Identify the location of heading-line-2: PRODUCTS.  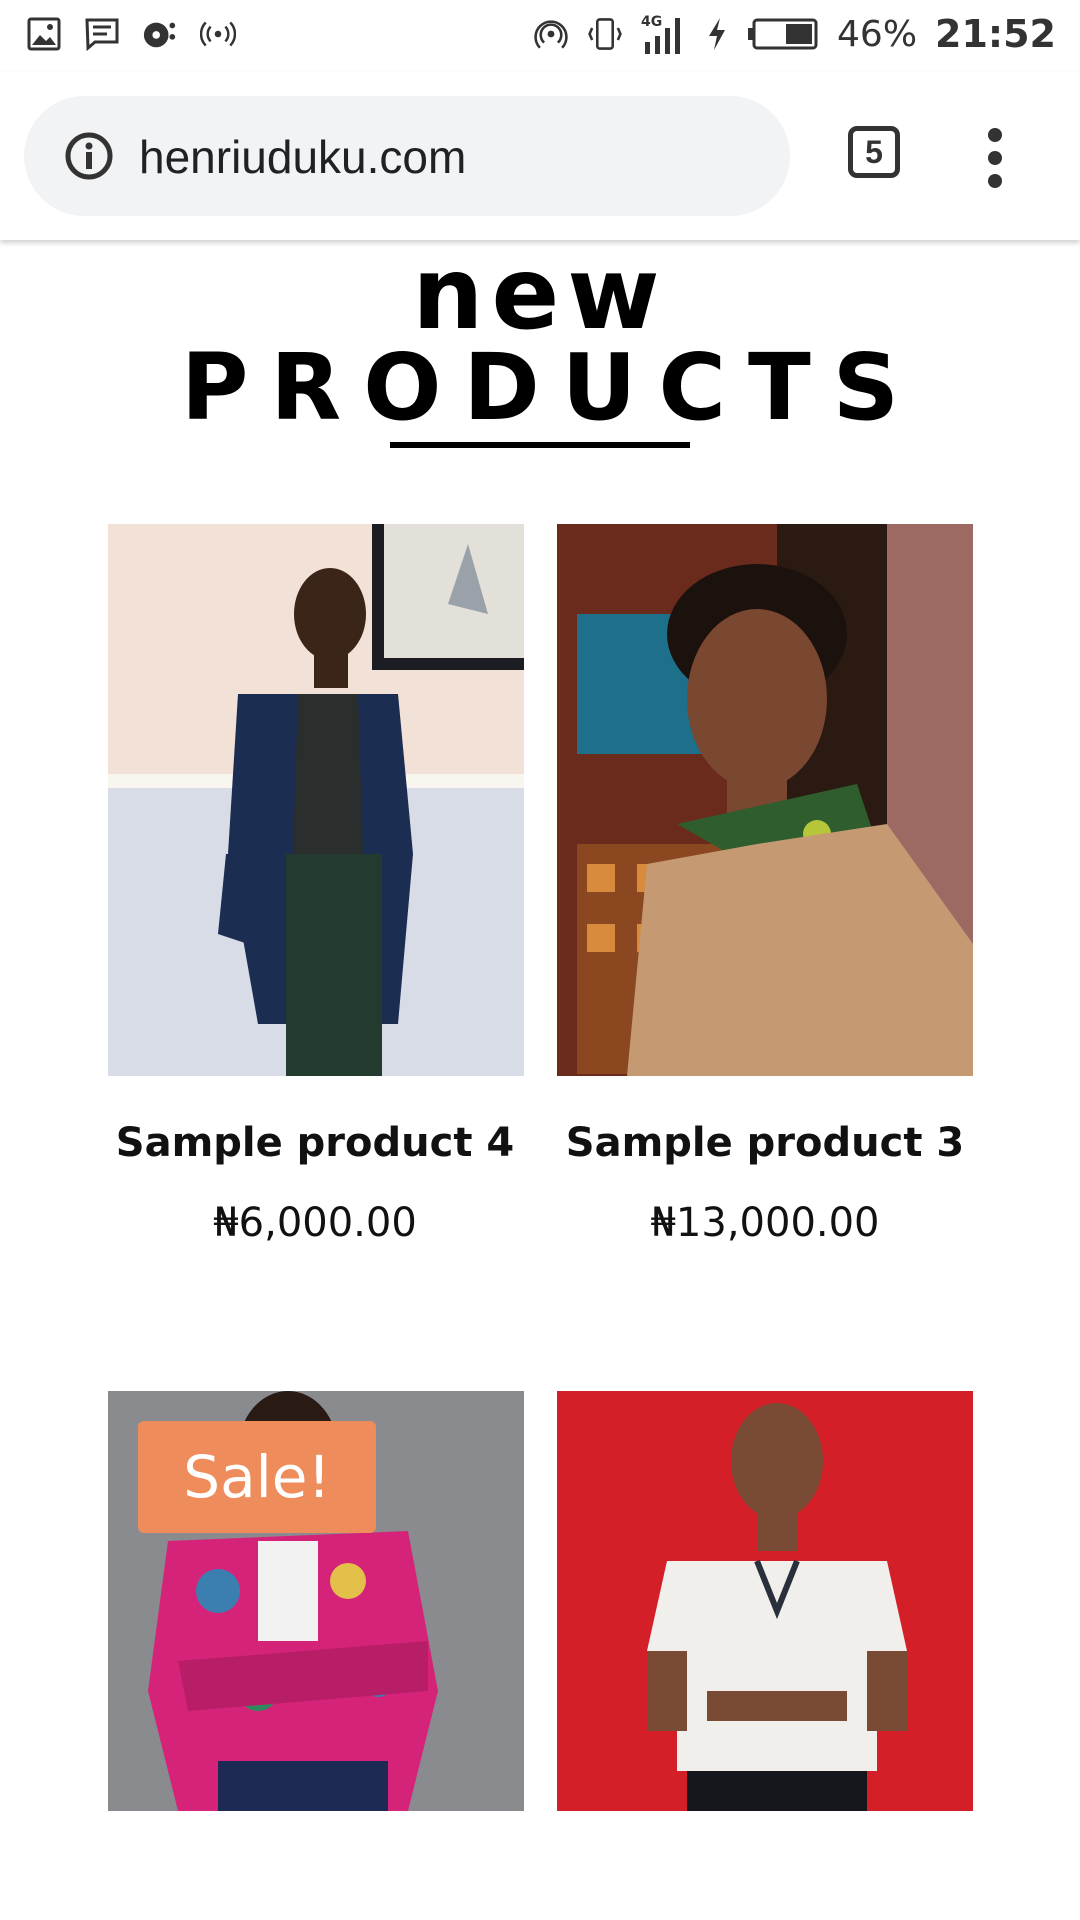
(551, 387).